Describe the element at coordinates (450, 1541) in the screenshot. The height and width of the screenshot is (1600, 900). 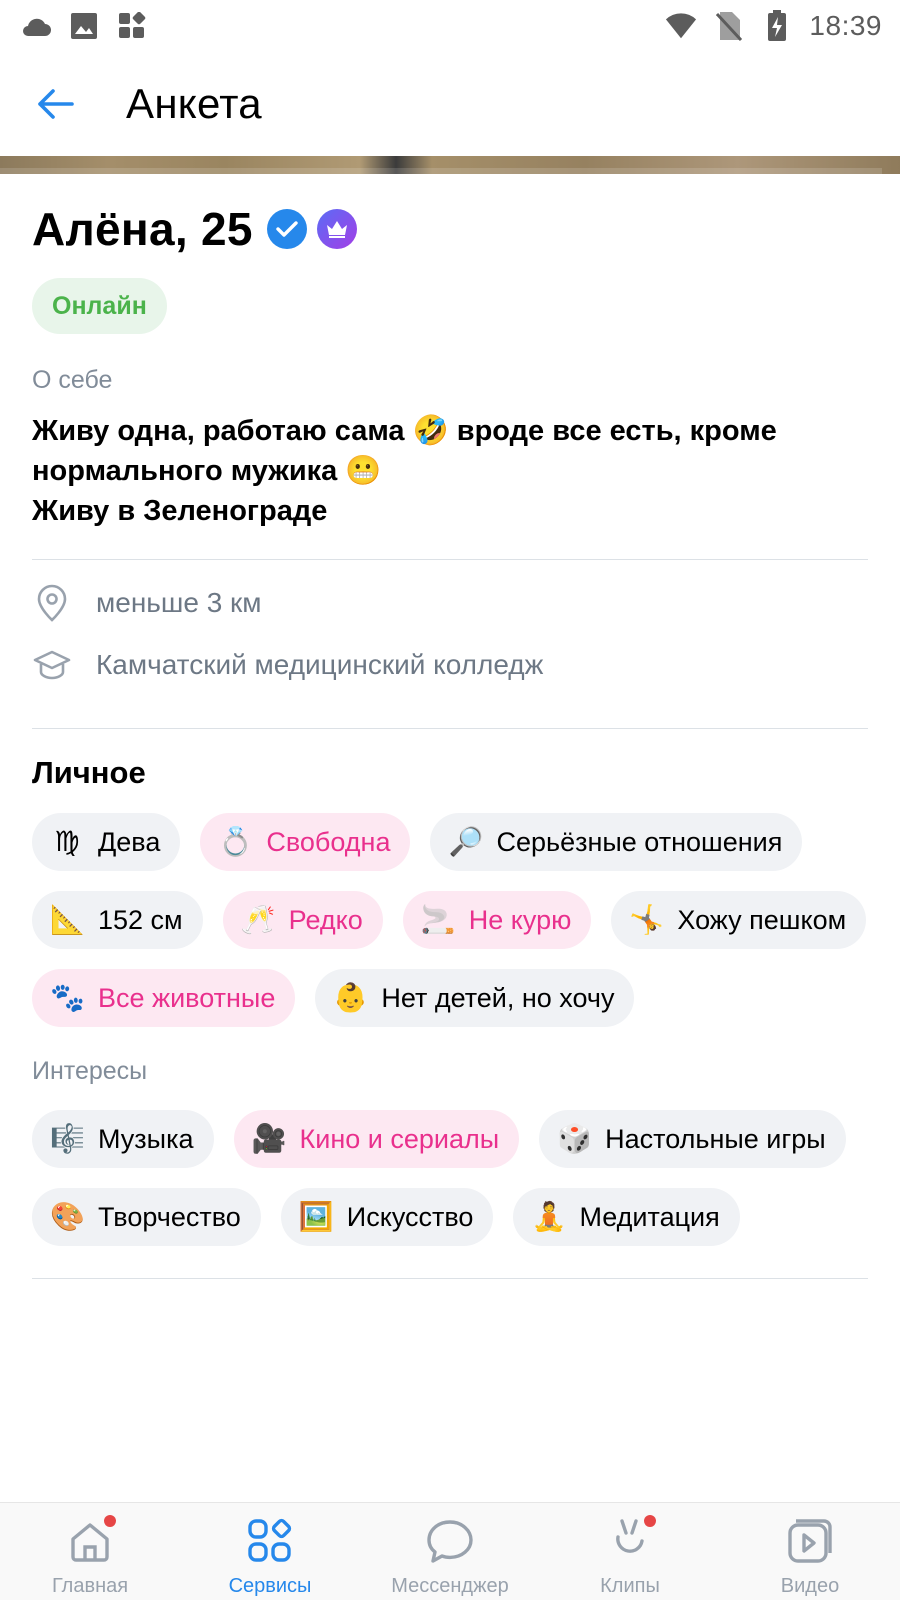
I see `messenger-icon` at that location.